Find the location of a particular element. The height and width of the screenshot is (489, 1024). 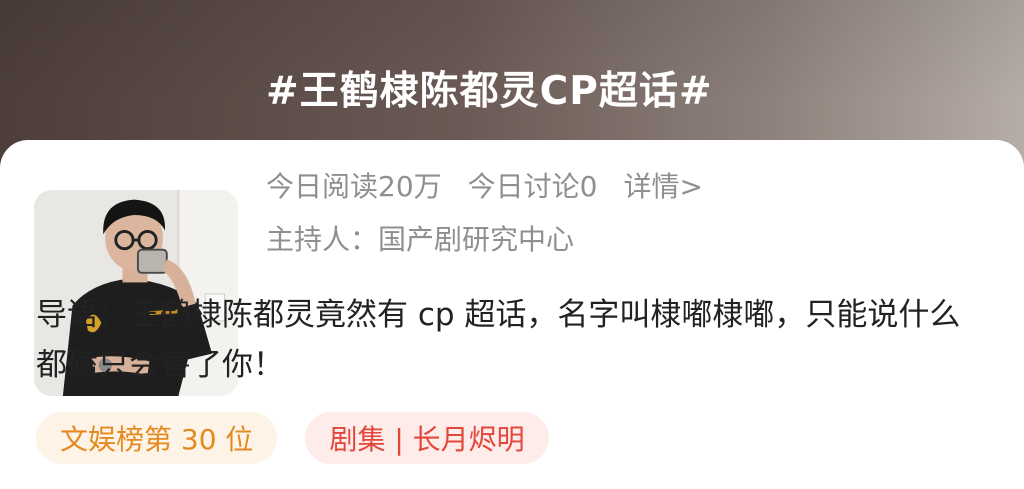

host-line: 主持人：国产剧研究中心 is located at coordinates (420, 238).